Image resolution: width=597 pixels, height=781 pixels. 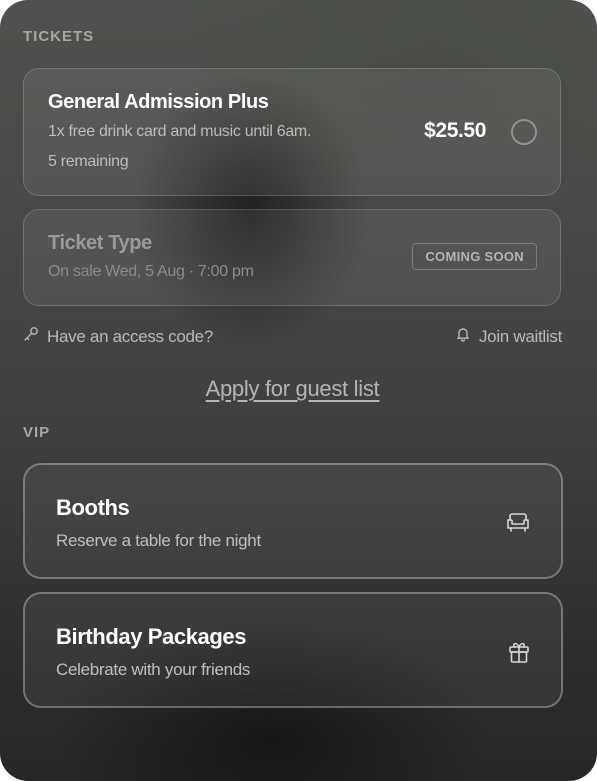 What do you see at coordinates (520, 336) in the screenshot?
I see `join-waitlist-label: Join waitlist` at bounding box center [520, 336].